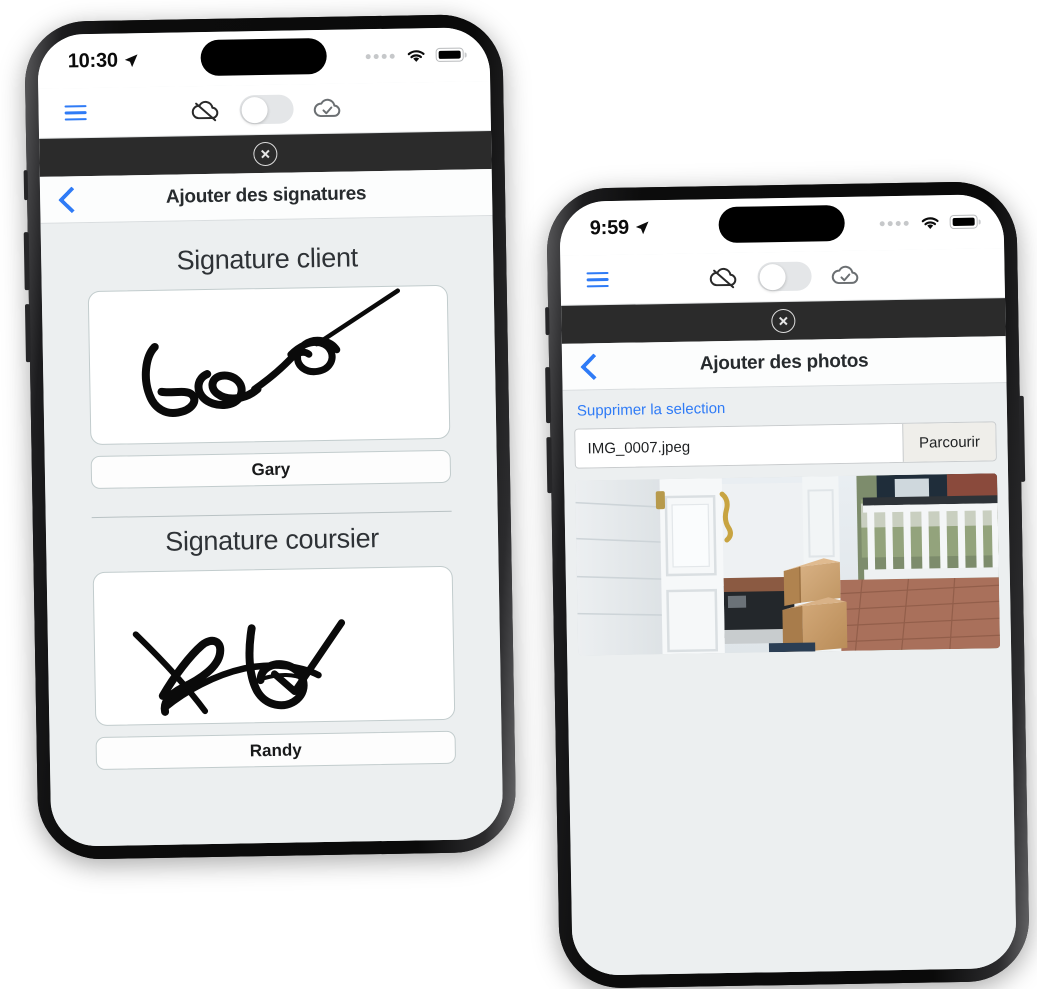  I want to click on signature-name-client: Gary, so click(271, 469).